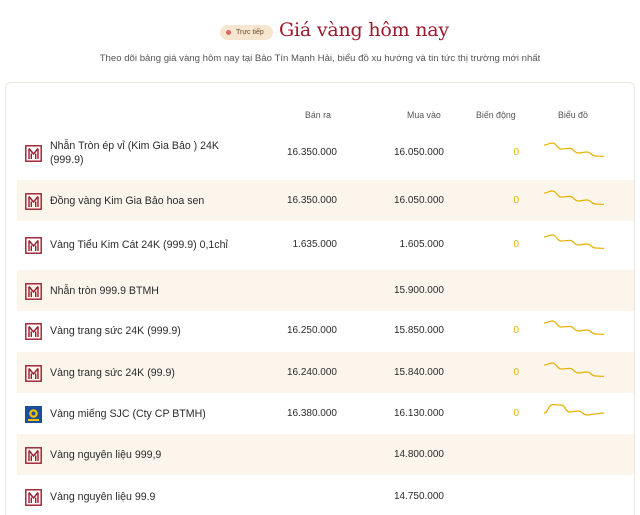 The width and height of the screenshot is (640, 515). I want to click on sell-price: 16.380.000, so click(311, 413).